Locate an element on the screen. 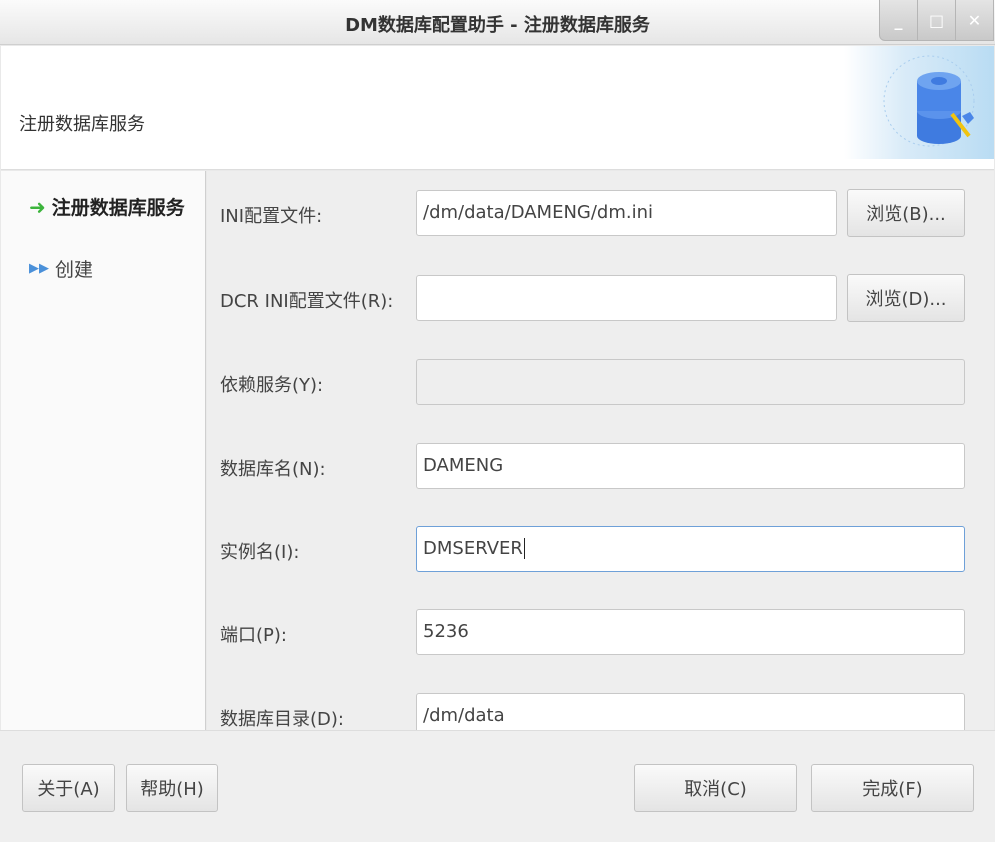  title-bar: DM数据库配置助手 - 注册数据库服务 _ □ ✕ is located at coordinates (497, 22).